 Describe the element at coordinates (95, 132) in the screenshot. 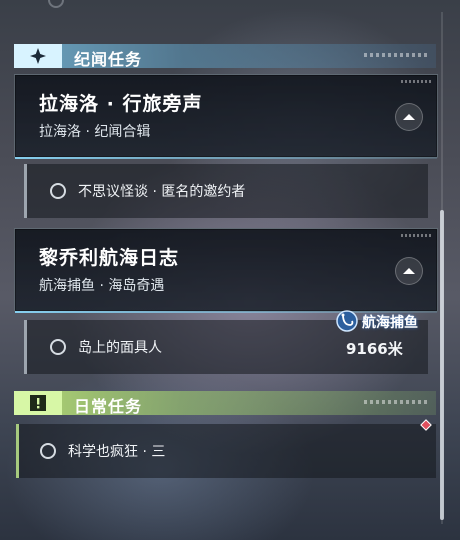

I see `quest-subtitle: 拉海洛 · 纪闻合辑` at that location.